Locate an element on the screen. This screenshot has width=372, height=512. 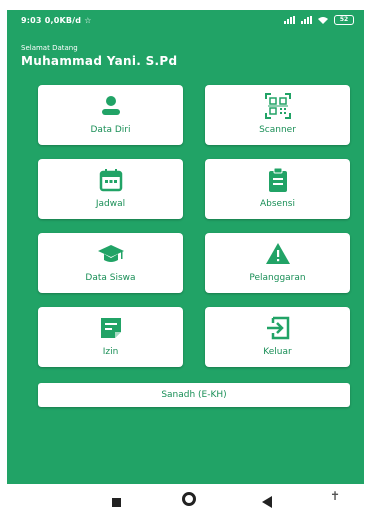
menu-label: Data Siswa is located at coordinates (110, 278).